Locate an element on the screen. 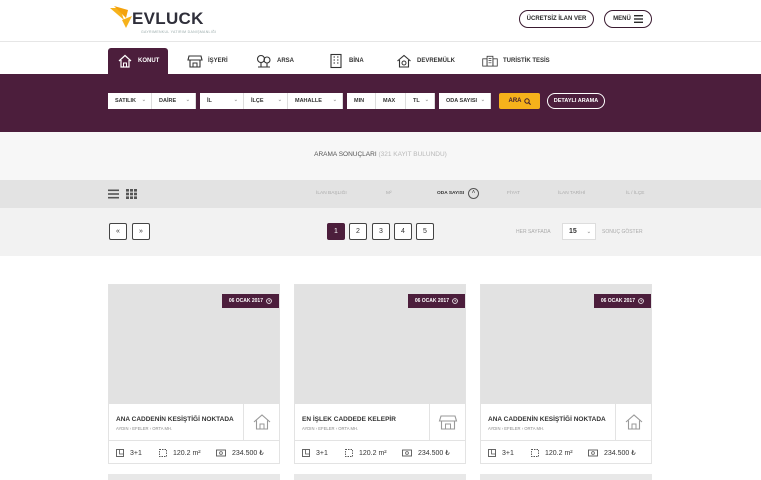 The height and width of the screenshot is (480, 761). province-select: İL ⌄ is located at coordinates (222, 101).